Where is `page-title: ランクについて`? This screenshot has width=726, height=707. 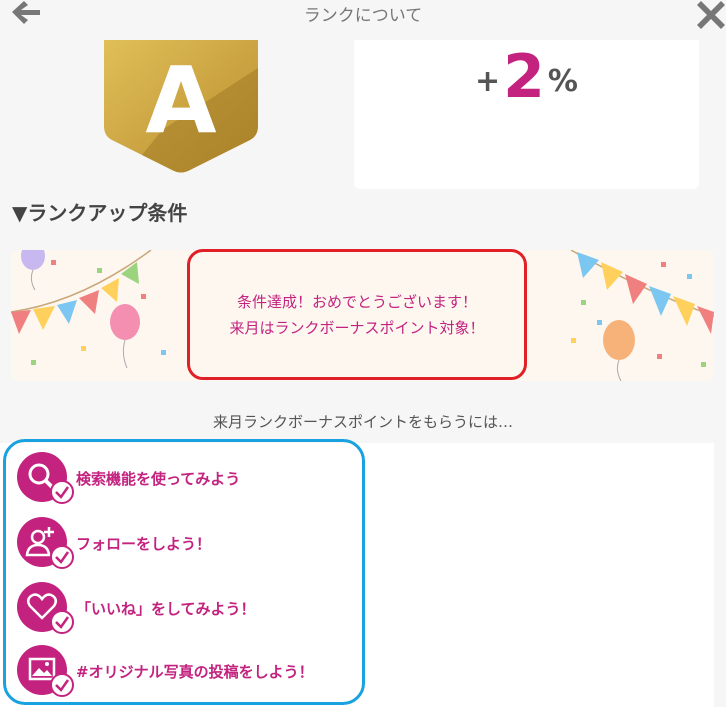
page-title: ランクについて is located at coordinates (363, 16).